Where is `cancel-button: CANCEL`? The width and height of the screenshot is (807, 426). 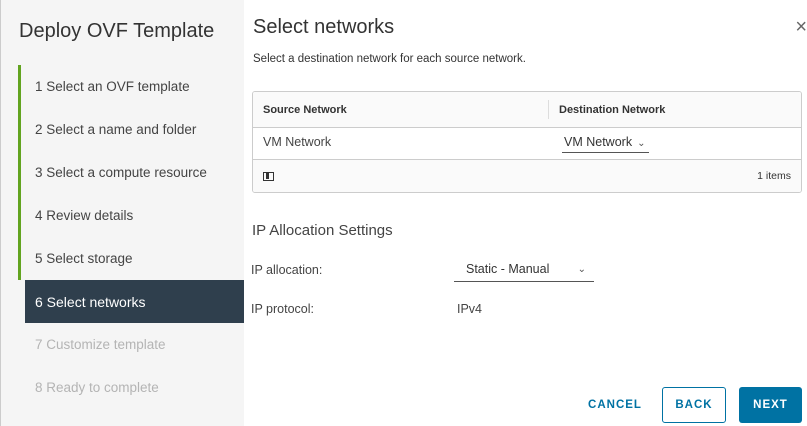
cancel-button: CANCEL is located at coordinates (615, 405).